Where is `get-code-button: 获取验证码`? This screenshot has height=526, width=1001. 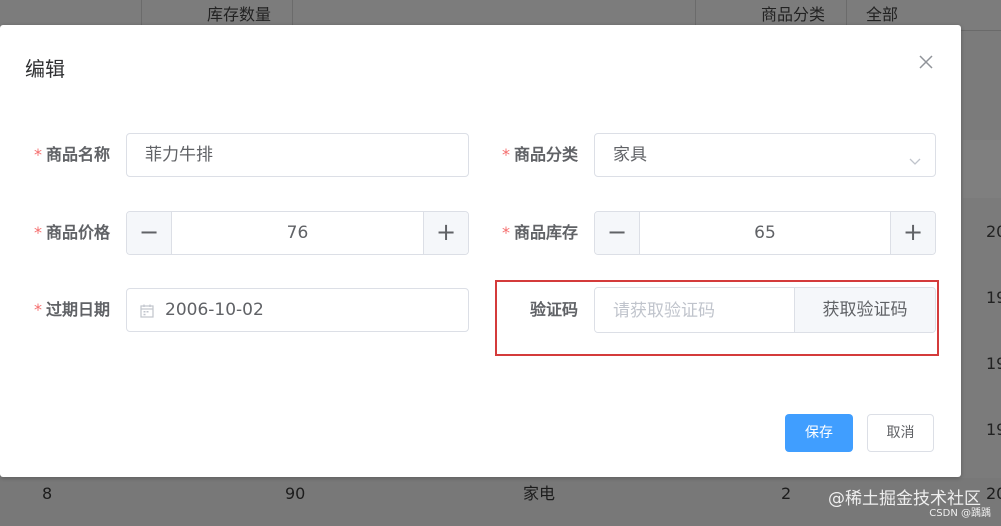
get-code-button: 获取验证码 is located at coordinates (864, 310).